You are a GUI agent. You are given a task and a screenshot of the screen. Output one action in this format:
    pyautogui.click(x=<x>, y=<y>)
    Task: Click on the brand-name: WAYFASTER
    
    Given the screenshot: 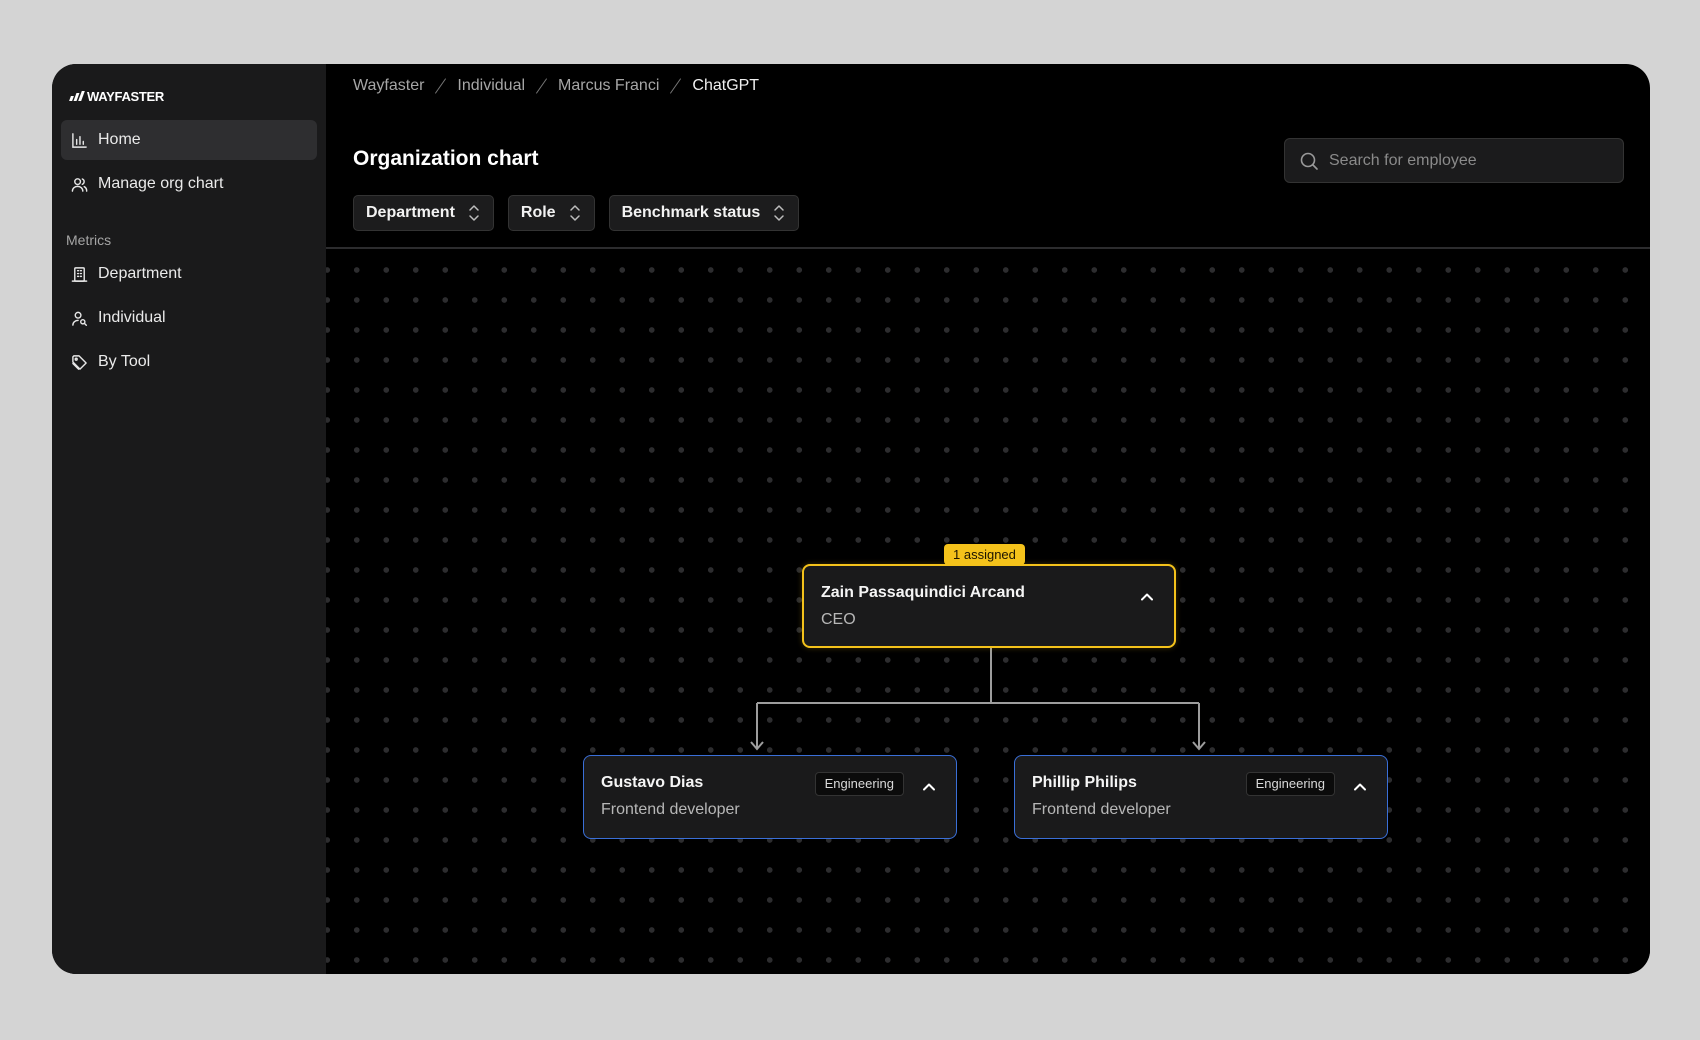 What is the action you would take?
    pyautogui.click(x=126, y=96)
    